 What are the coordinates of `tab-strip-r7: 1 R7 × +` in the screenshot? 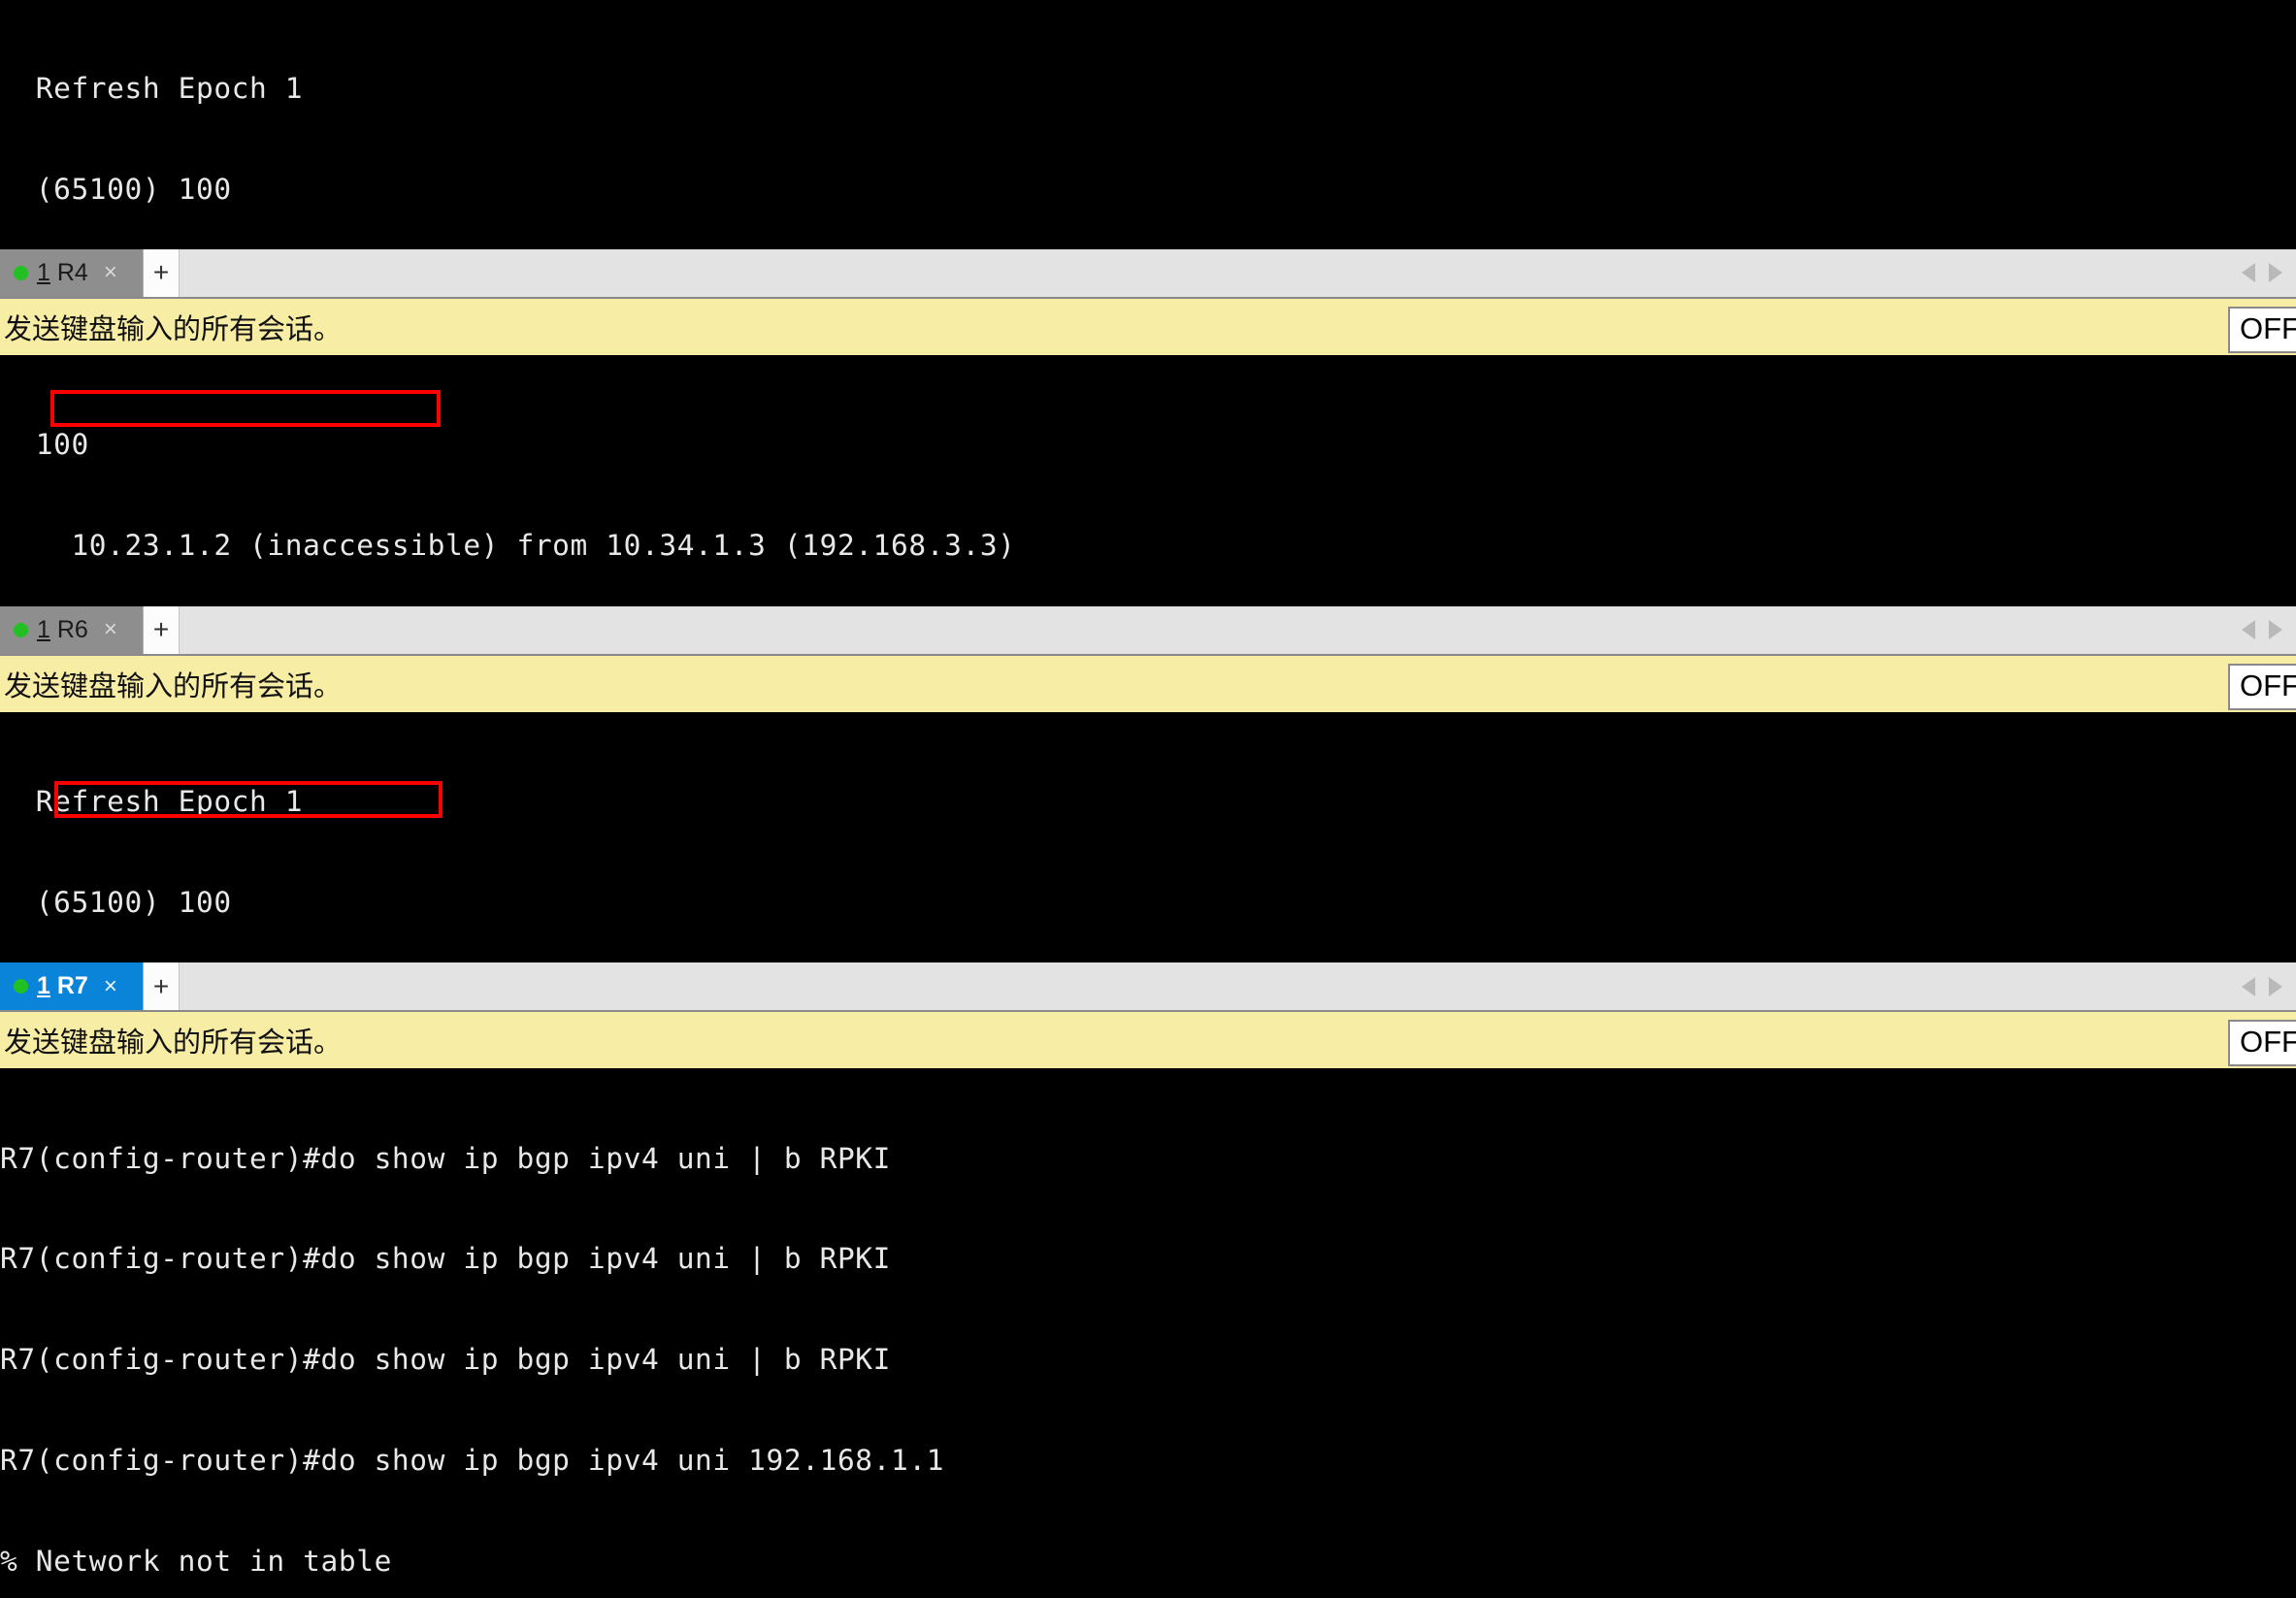 It's located at (1148, 987).